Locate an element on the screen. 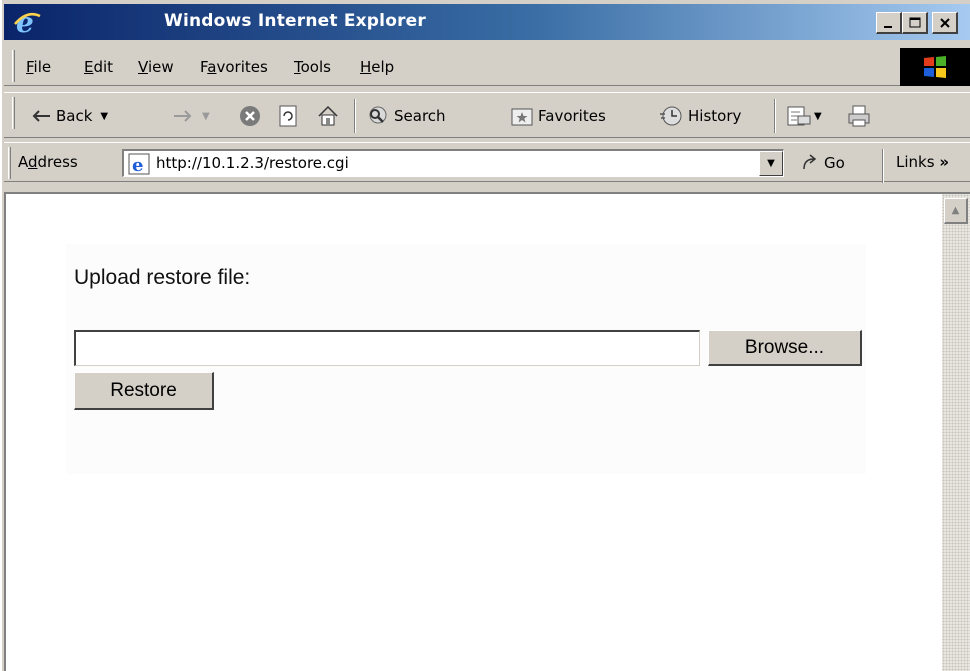 This screenshot has width=970, height=671. back-button: Back ▼ is located at coordinates (69, 116).